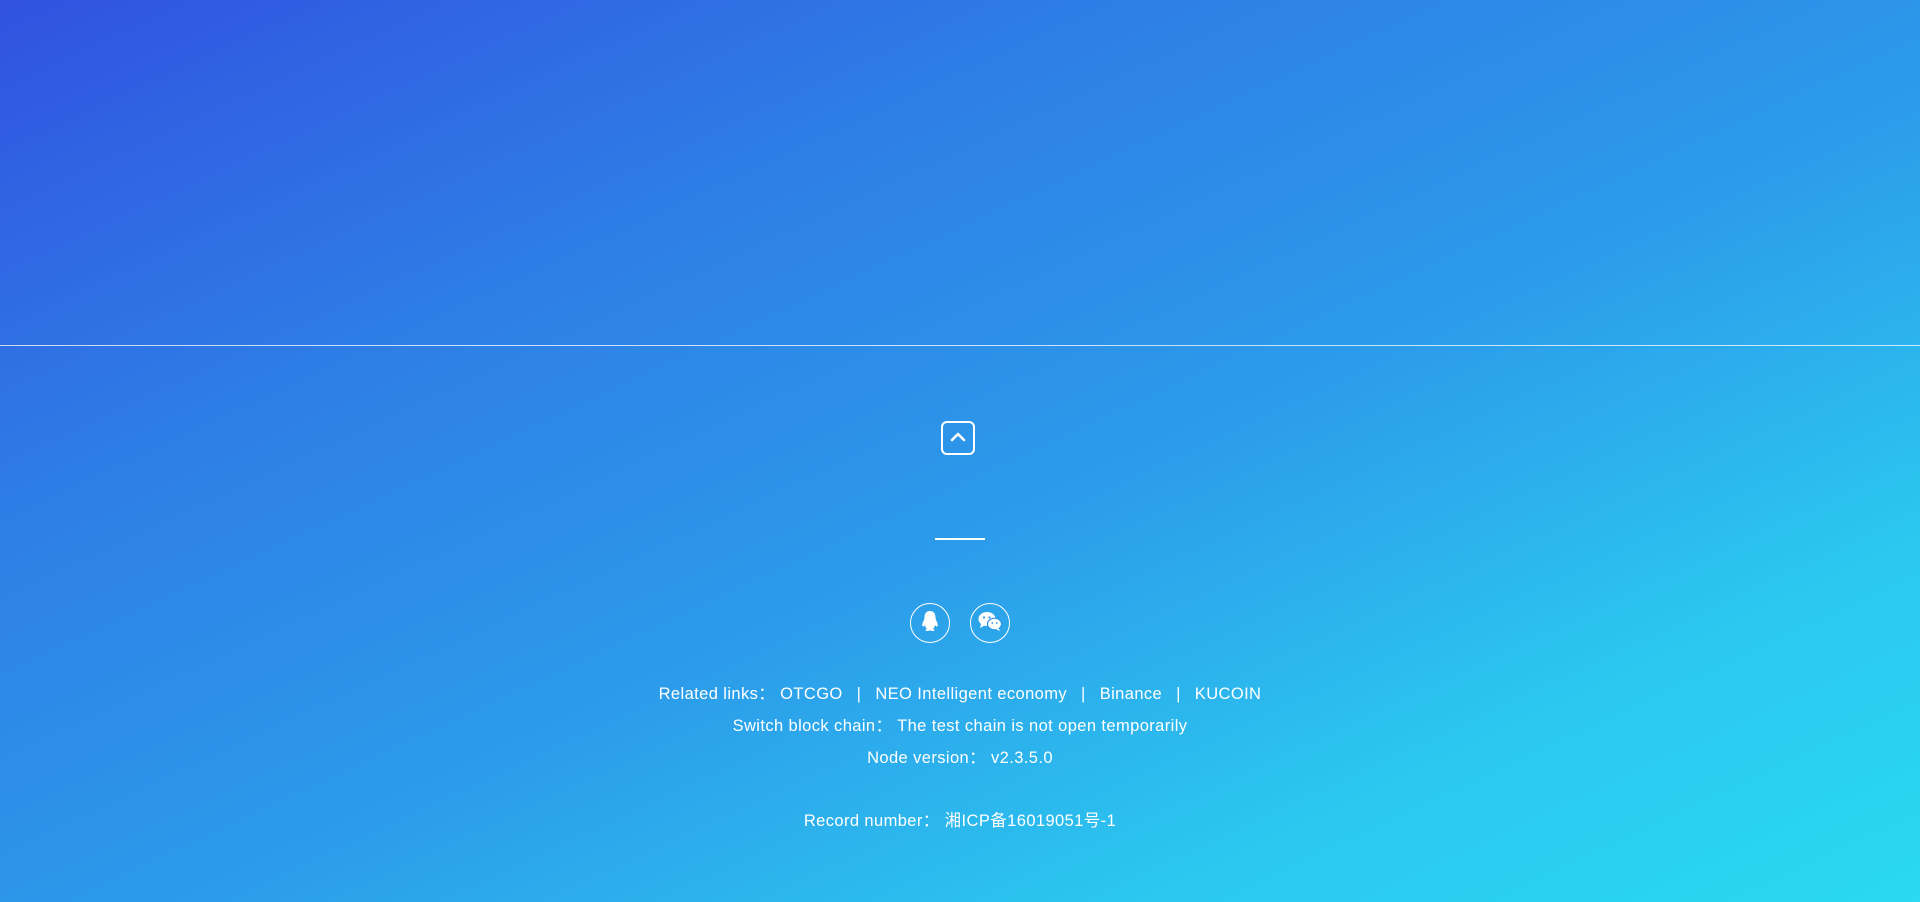 This screenshot has height=902, width=1920. I want to click on back-to-top-button, so click(958, 438).